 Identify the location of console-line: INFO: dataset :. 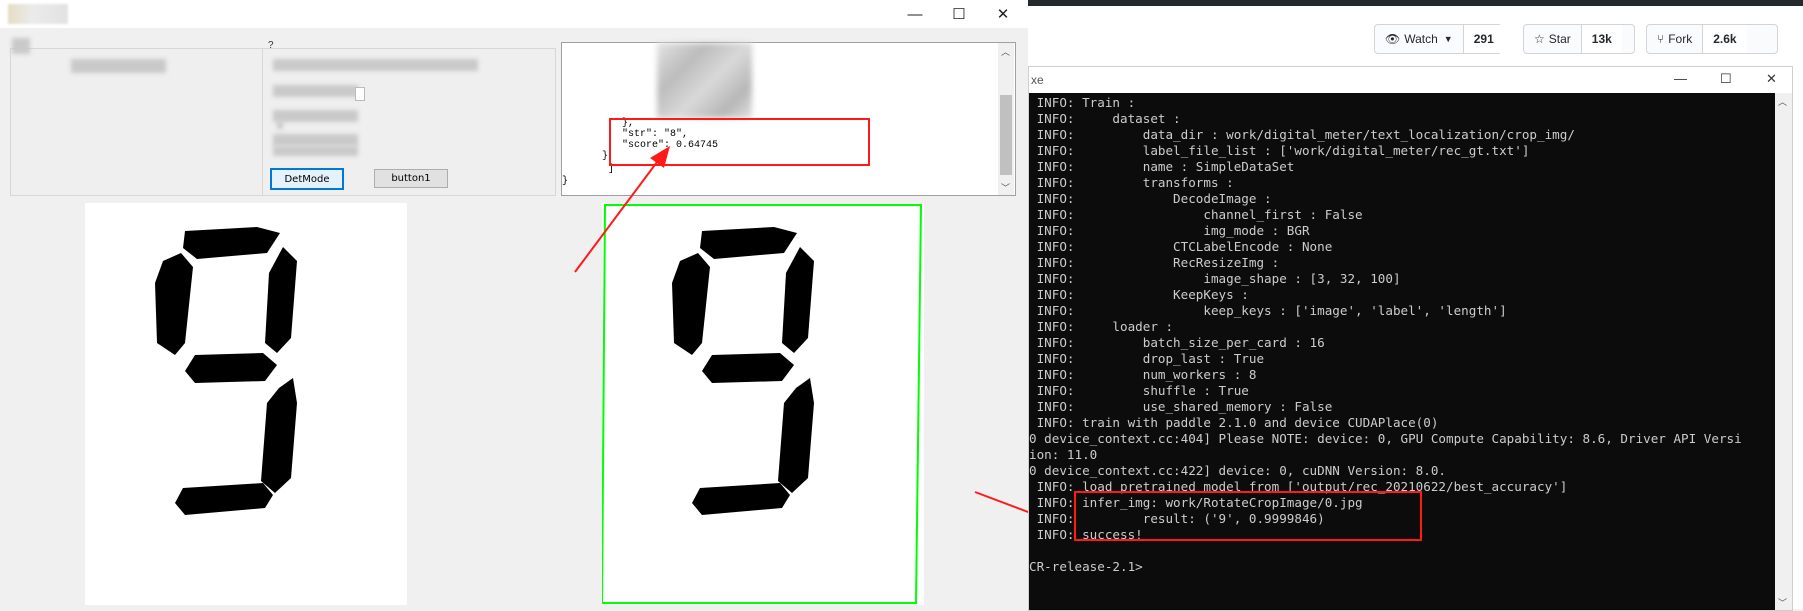
(1105, 118).